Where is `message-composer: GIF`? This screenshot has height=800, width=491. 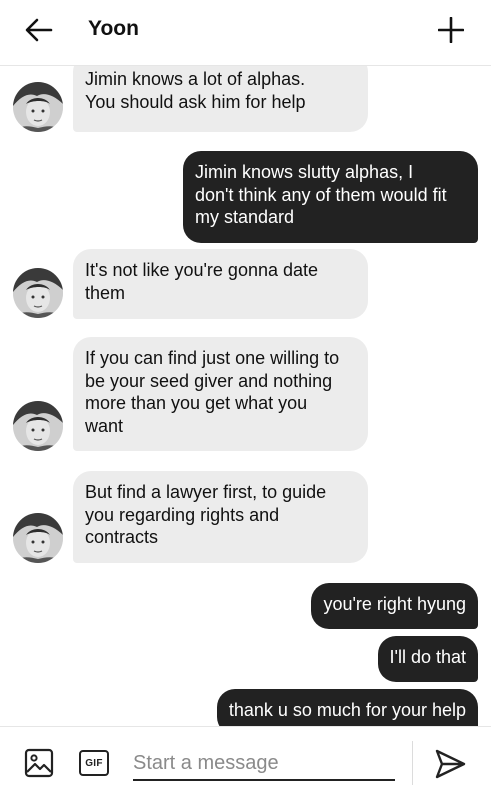 message-composer: GIF is located at coordinates (245, 763).